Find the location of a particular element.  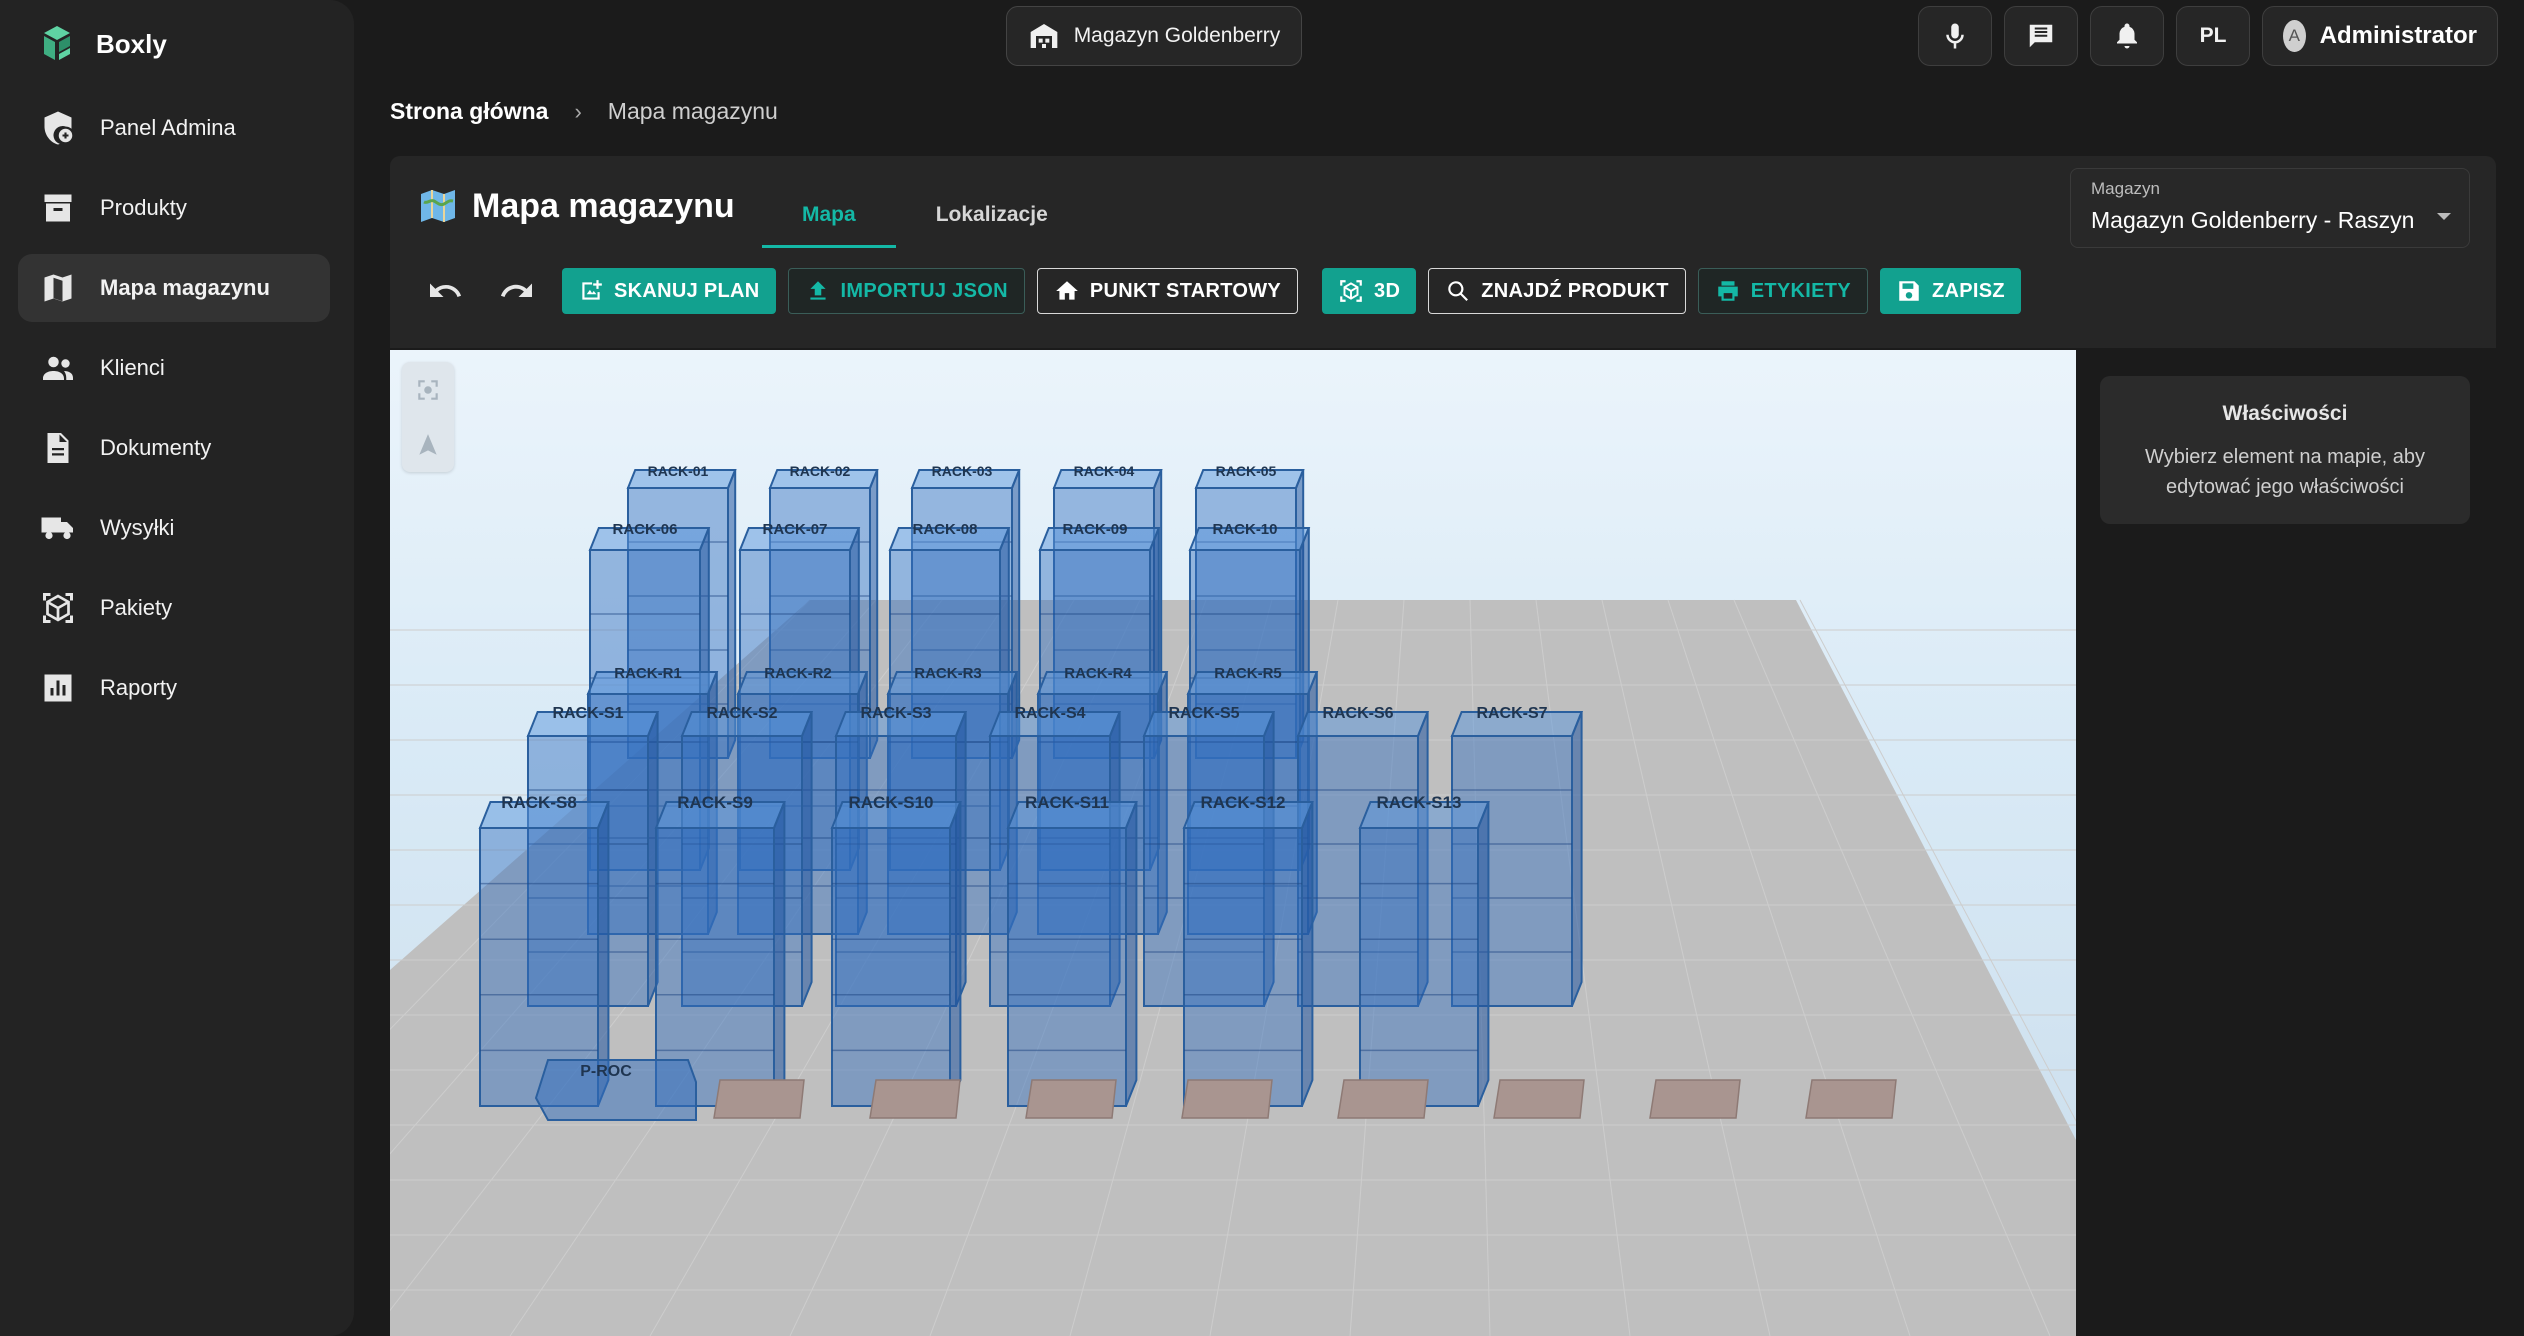

warehouse-select-value: Magazyn Goldenberry - Raszyn is located at coordinates (2253, 220).